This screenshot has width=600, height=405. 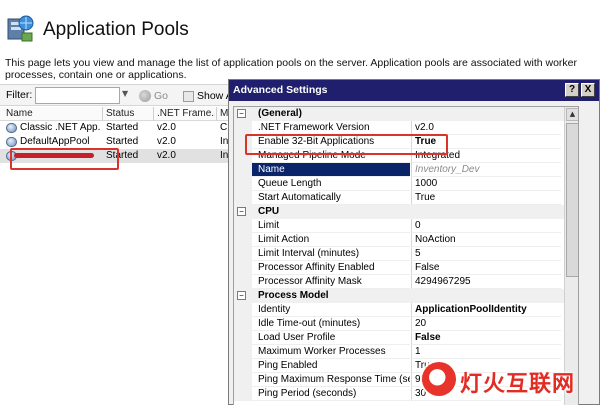 I want to click on property-value: True, so click(x=486, y=198).